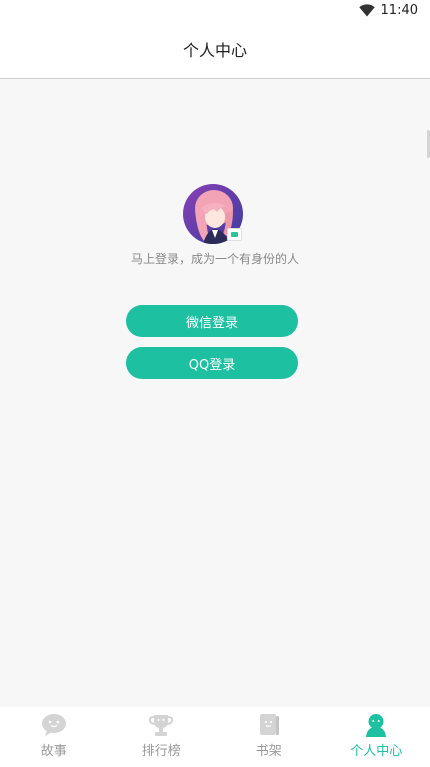  I want to click on book-icon, so click(269, 725).